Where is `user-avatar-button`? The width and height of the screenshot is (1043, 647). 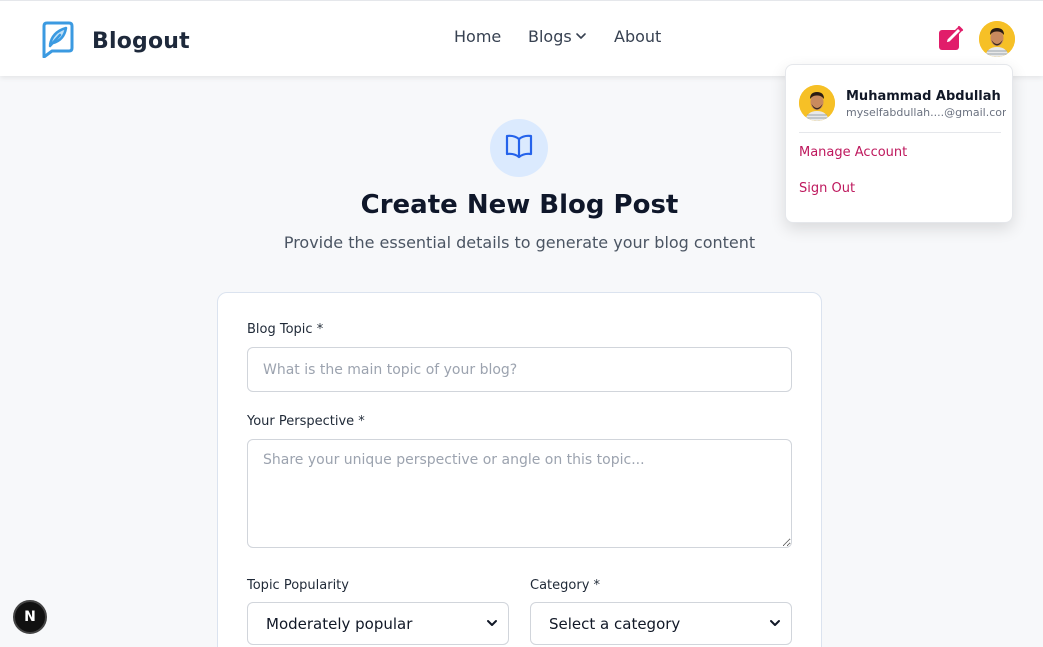
user-avatar-button is located at coordinates (997, 39).